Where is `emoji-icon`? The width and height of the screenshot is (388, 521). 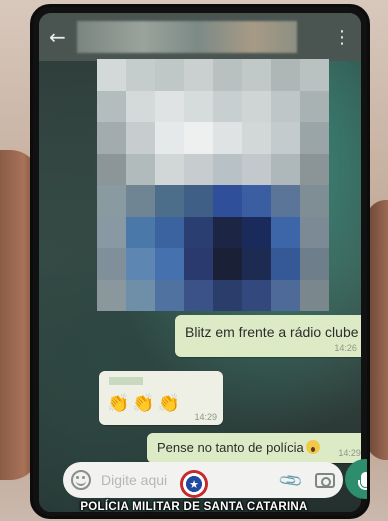 emoji-icon is located at coordinates (81, 480).